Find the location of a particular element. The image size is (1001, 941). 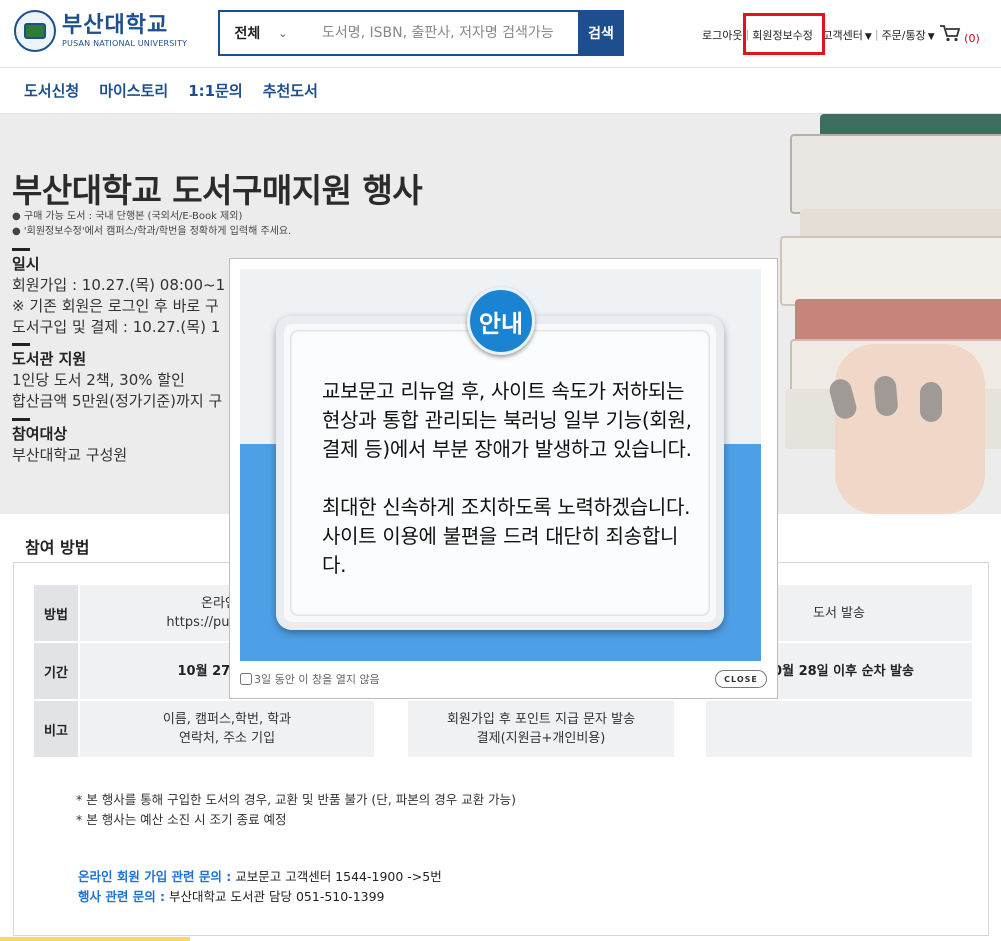

university-seal-icon is located at coordinates (35, 31).